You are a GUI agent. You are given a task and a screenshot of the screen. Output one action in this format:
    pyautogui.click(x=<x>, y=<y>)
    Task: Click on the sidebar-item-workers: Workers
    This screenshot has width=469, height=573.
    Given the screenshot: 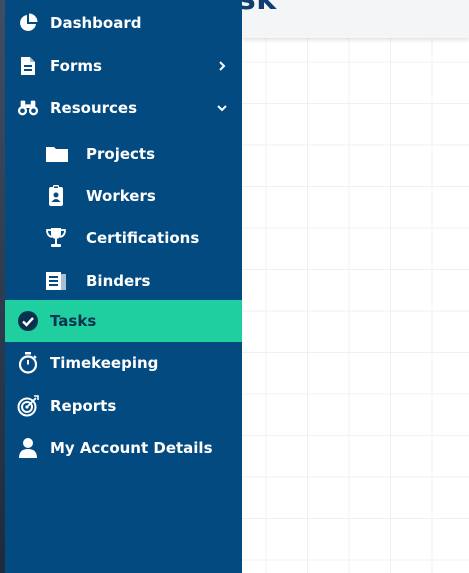 What is the action you would take?
    pyautogui.click(x=123, y=196)
    